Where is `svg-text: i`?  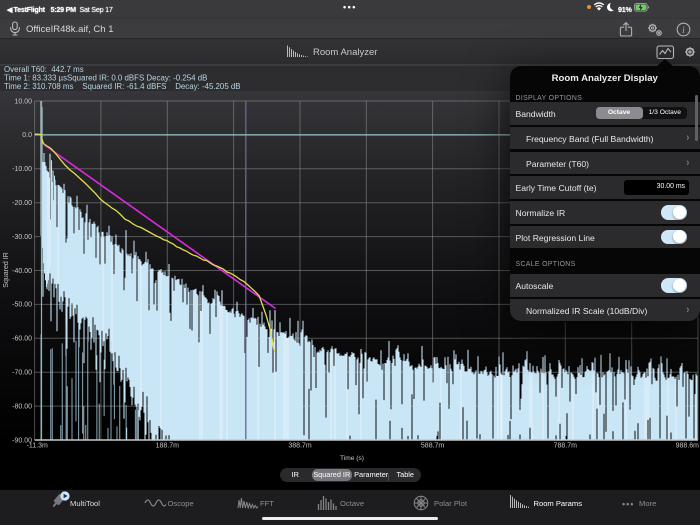 svg-text: i is located at coordinates (683, 31).